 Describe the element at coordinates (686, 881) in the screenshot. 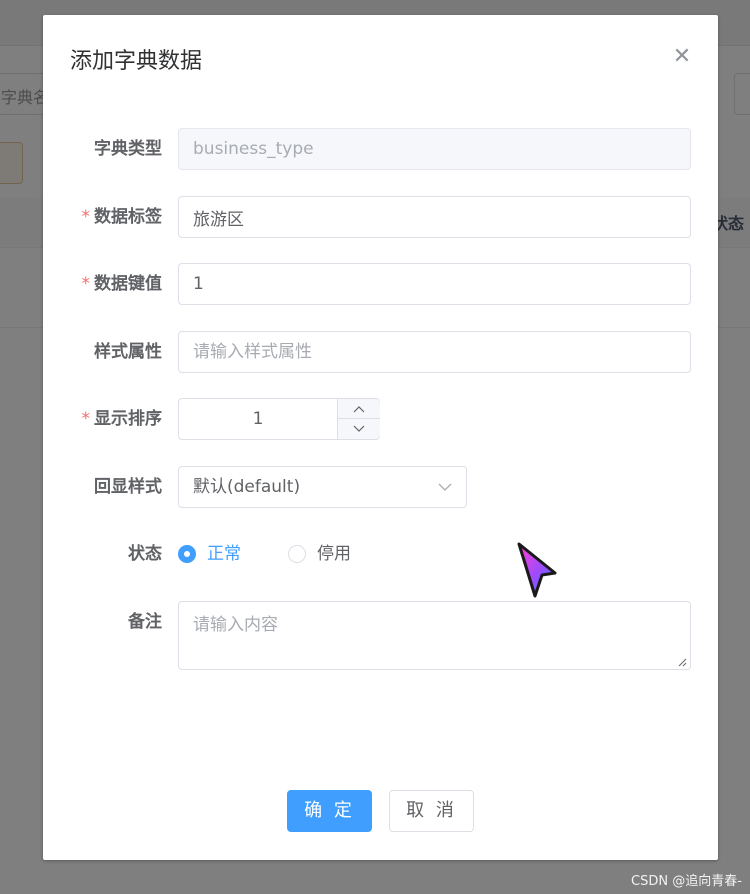

I see `watermark: CSDN @追向青春-` at that location.